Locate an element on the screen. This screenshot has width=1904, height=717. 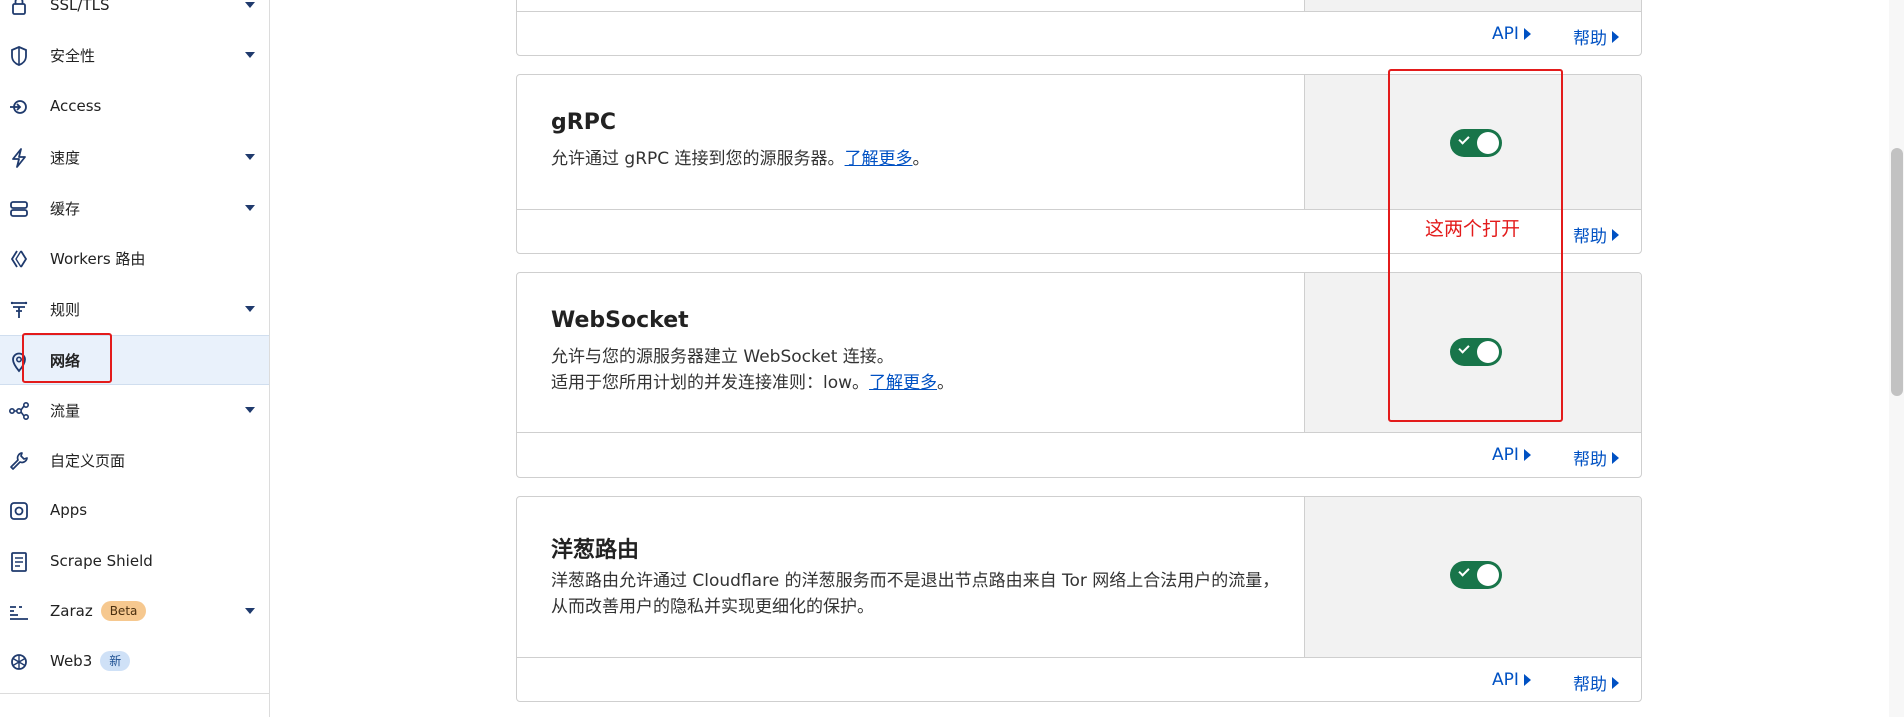
card-text-line: 适用于您所用计划的并发连接准则：low。 is located at coordinates (710, 383).